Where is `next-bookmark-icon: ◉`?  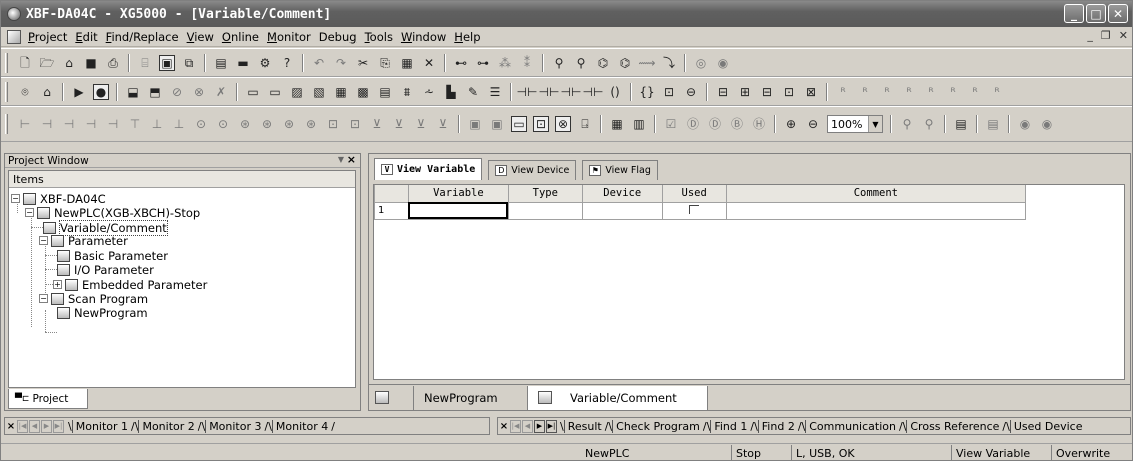
next-bookmark-icon: ◉ is located at coordinates (723, 63).